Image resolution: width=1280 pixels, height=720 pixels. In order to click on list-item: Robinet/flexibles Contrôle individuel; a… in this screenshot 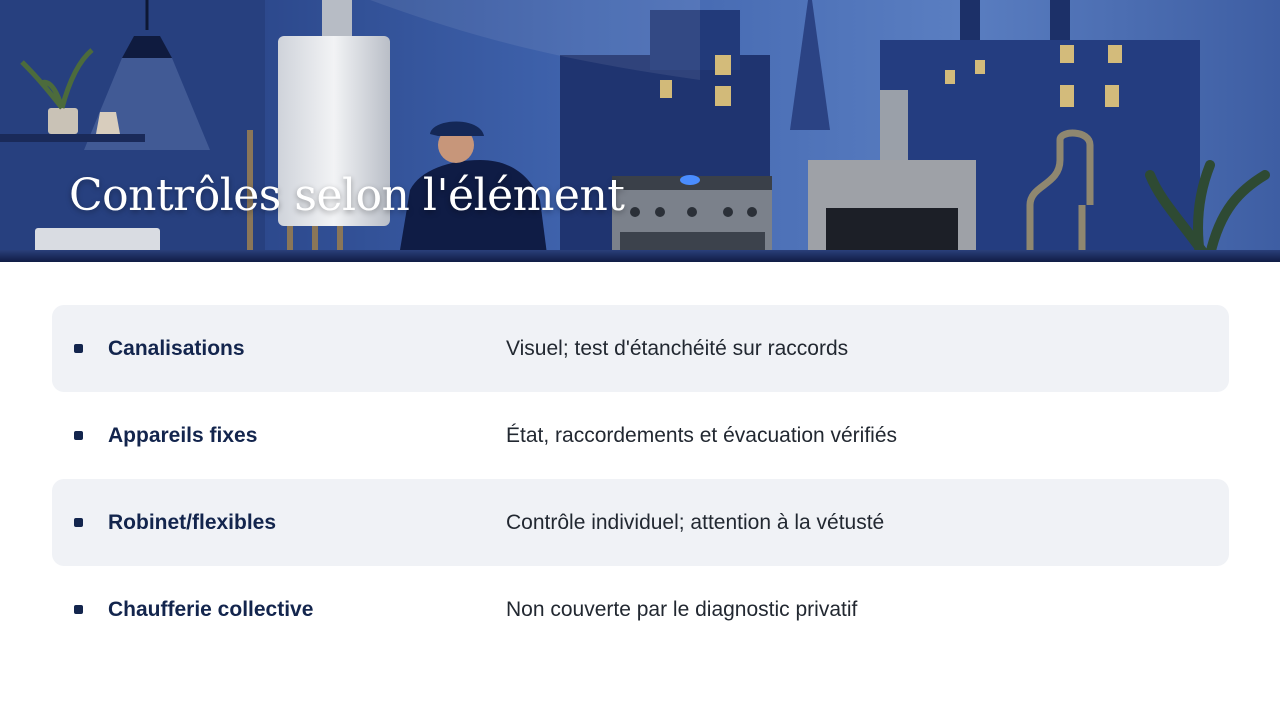, I will do `click(640, 522)`.